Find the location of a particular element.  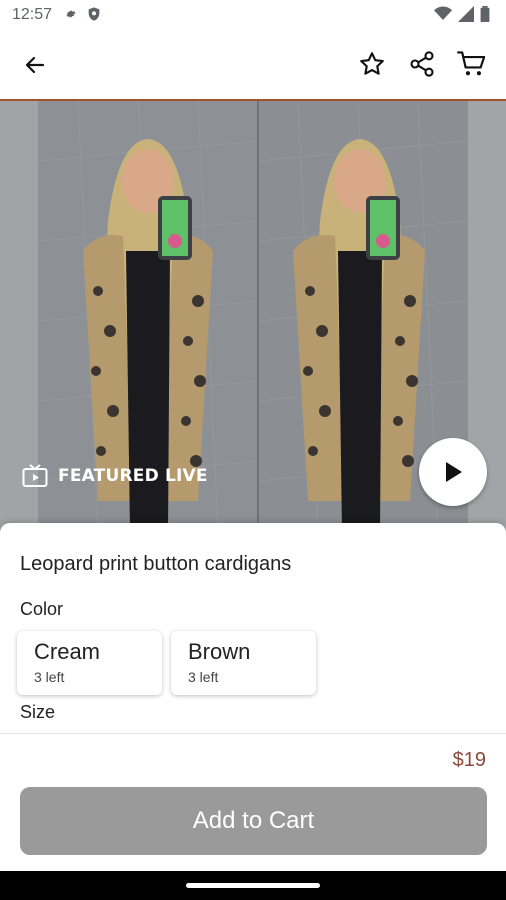

color-option-name: Brown is located at coordinates (219, 651).